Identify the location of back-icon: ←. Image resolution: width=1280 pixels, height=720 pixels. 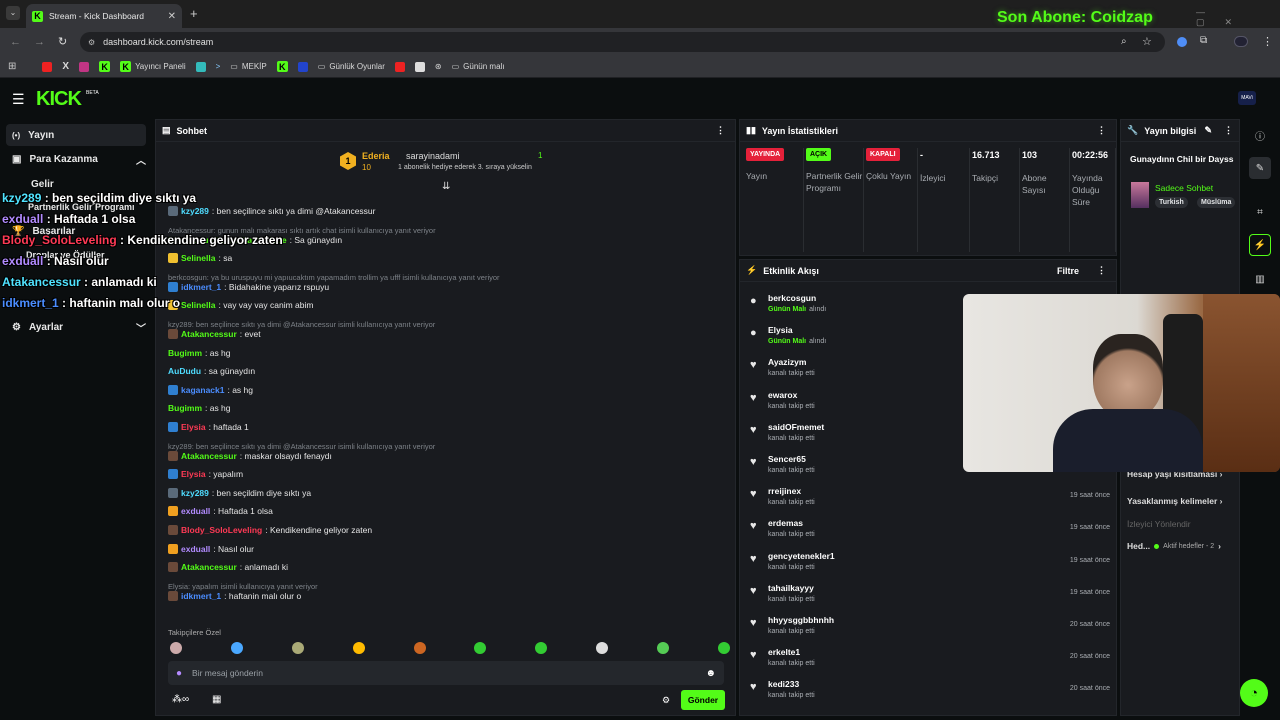
(15, 42).